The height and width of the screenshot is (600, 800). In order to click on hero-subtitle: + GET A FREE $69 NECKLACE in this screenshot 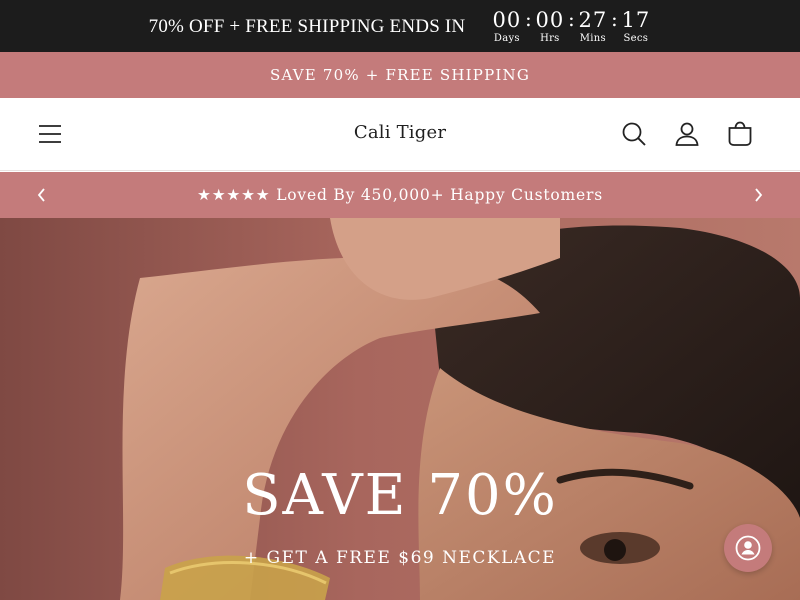, I will do `click(400, 558)`.